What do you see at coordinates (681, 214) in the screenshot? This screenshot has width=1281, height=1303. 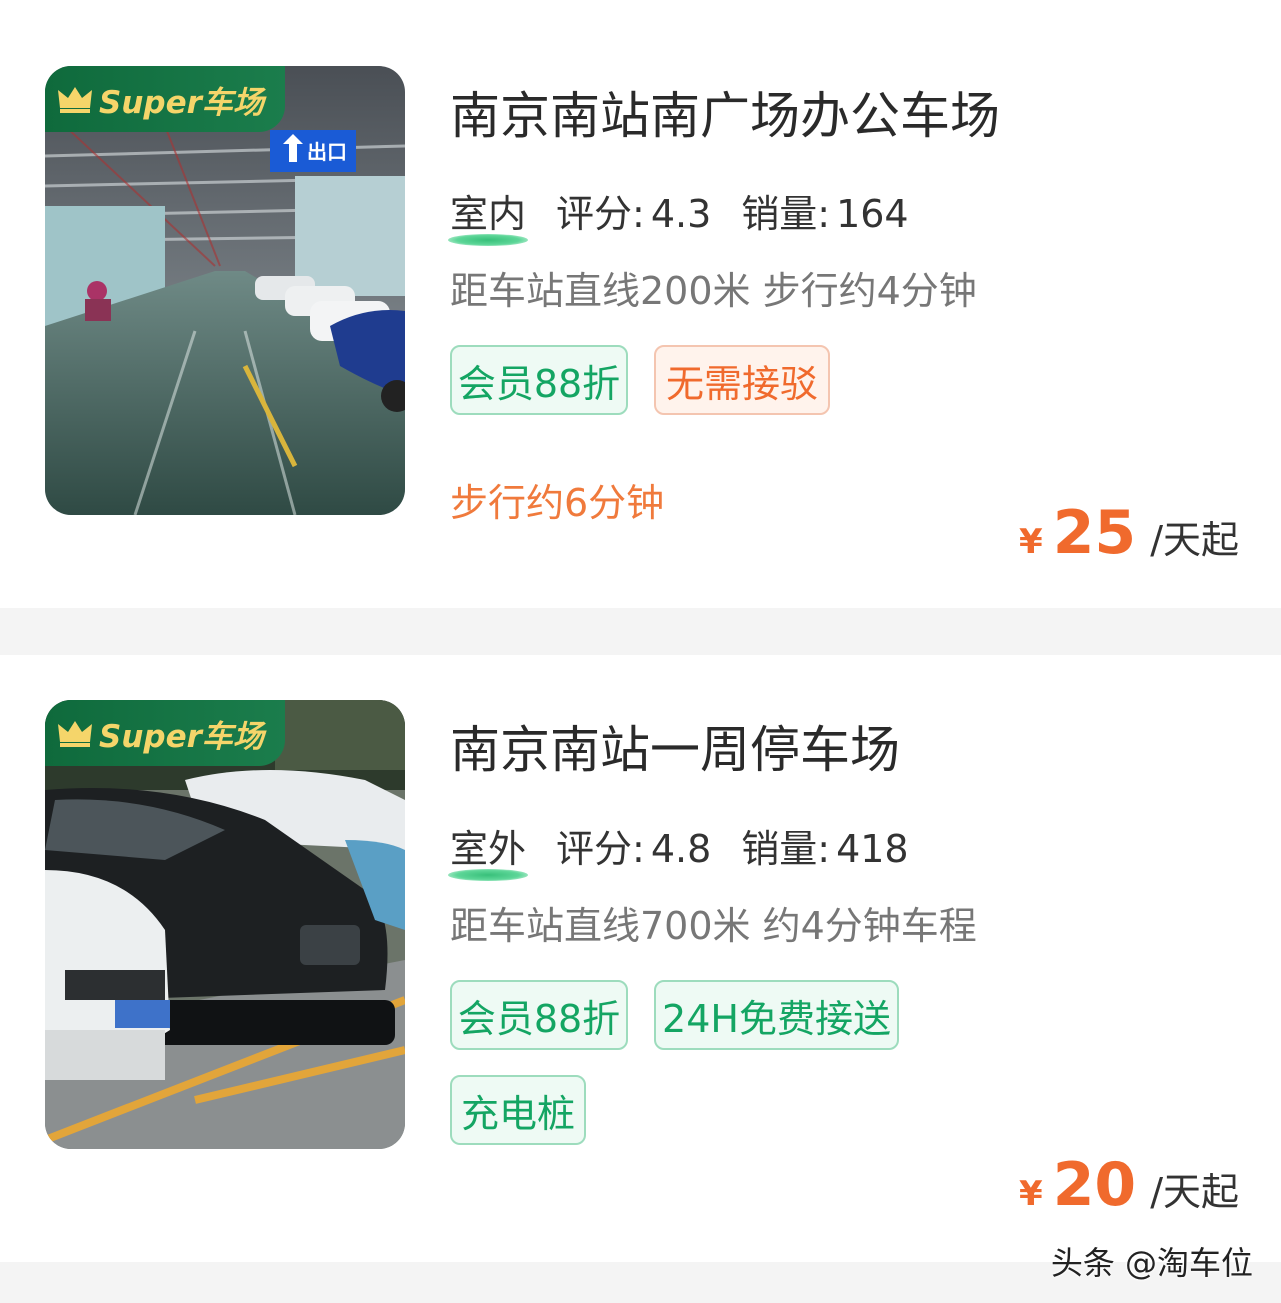 I see `rating-value: 4.3` at bounding box center [681, 214].